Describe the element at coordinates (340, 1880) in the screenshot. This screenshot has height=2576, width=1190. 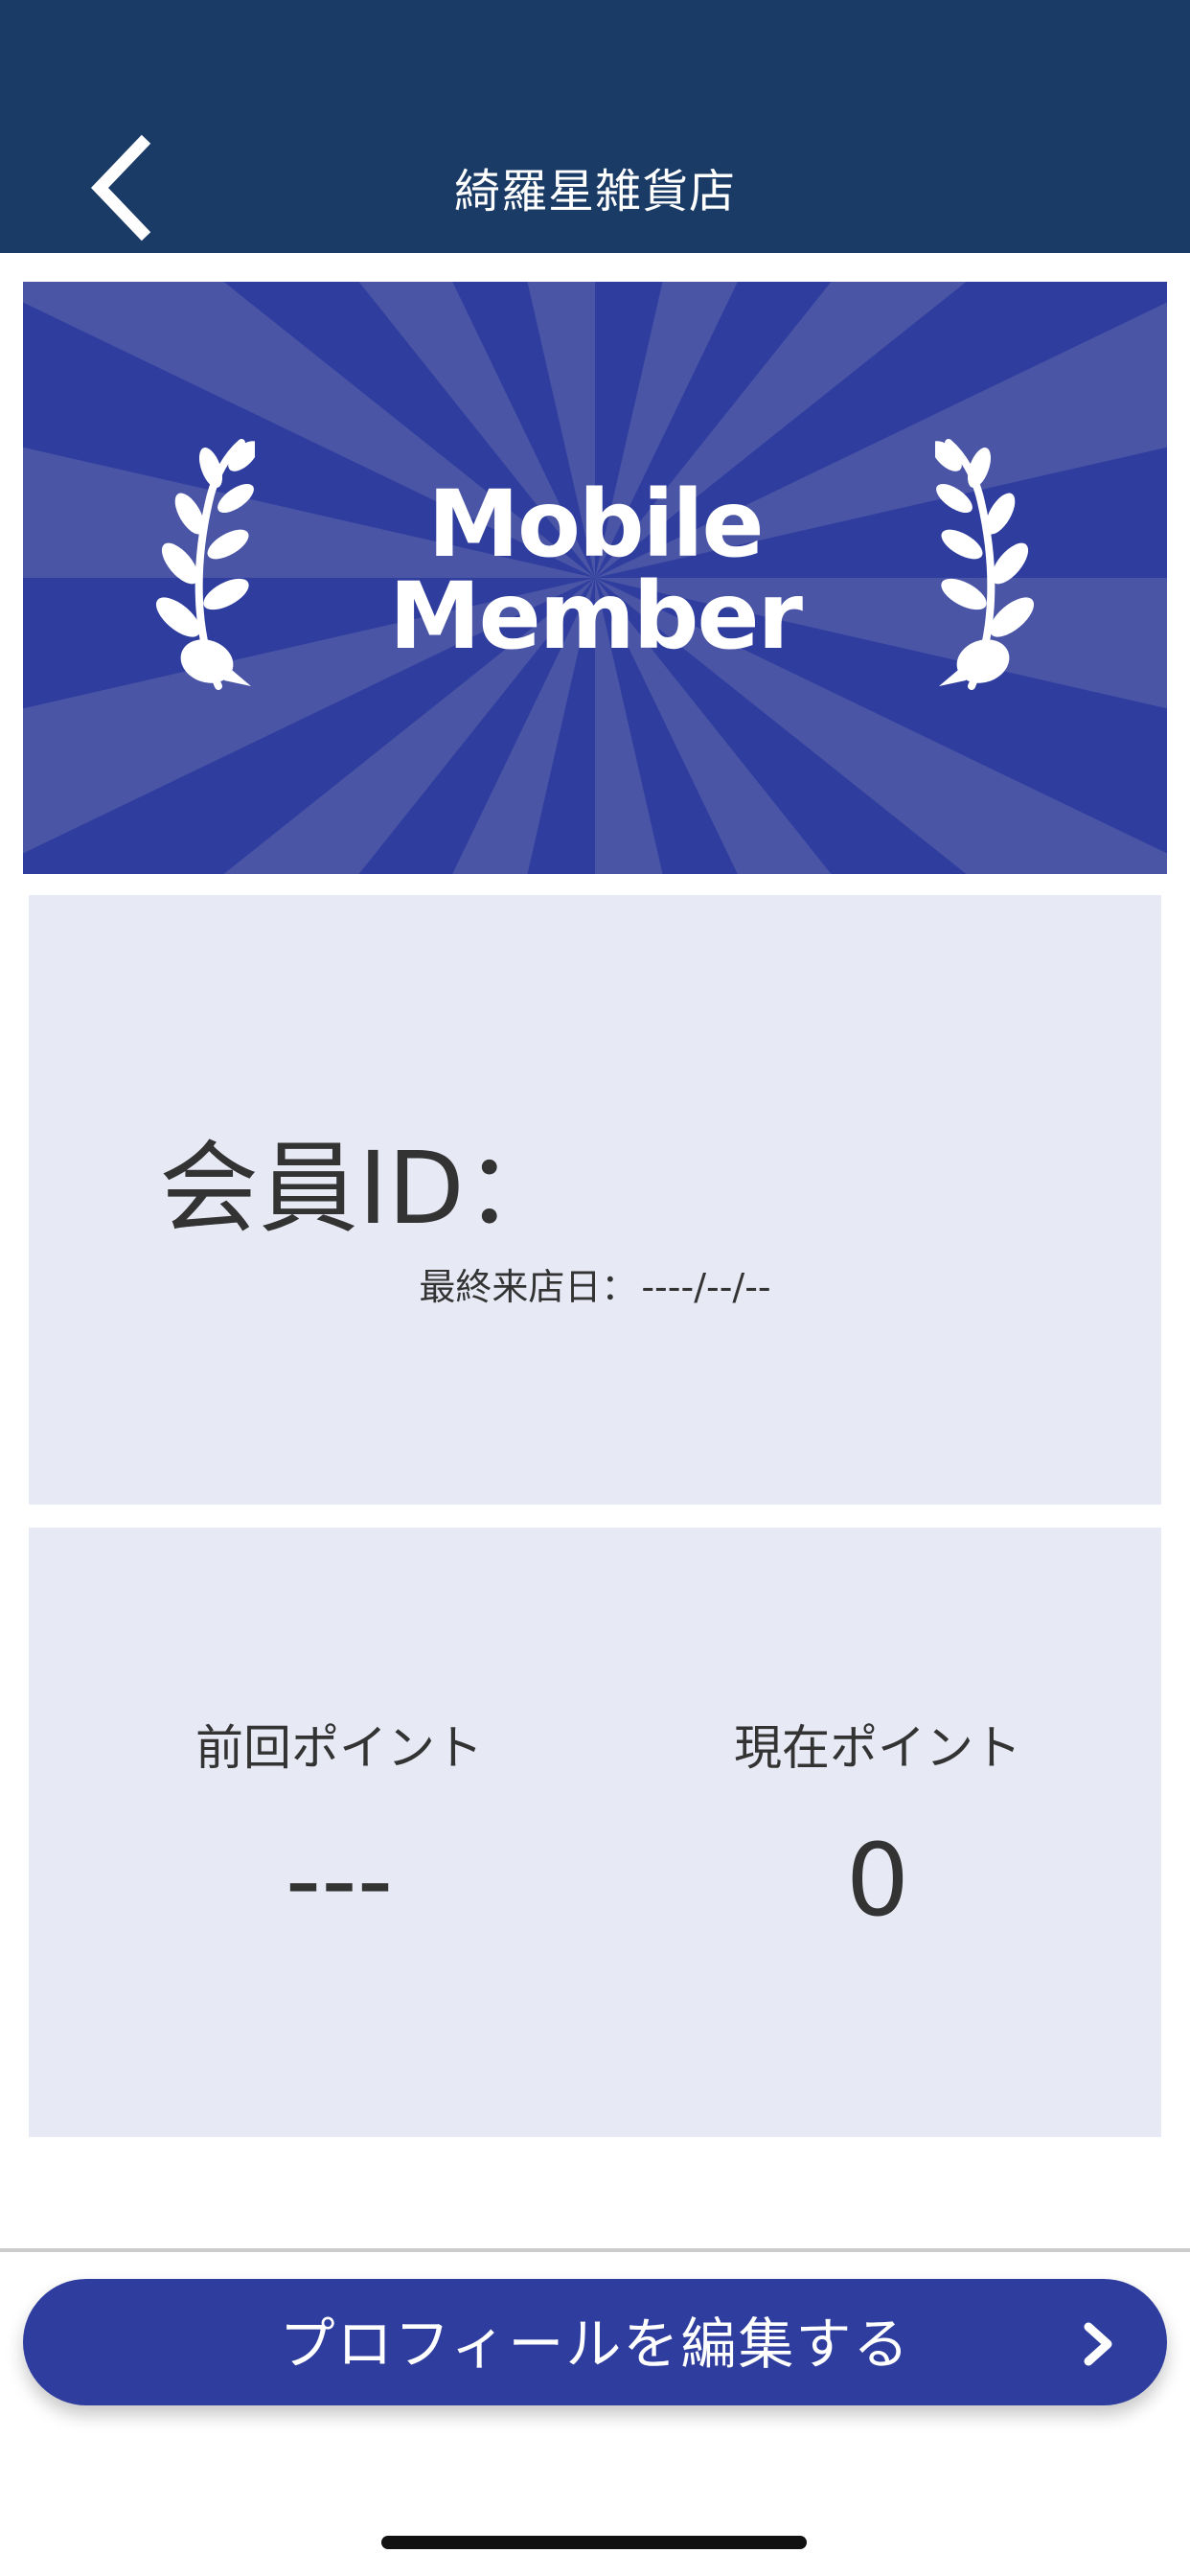
I see `previous-points-value: ---` at that location.